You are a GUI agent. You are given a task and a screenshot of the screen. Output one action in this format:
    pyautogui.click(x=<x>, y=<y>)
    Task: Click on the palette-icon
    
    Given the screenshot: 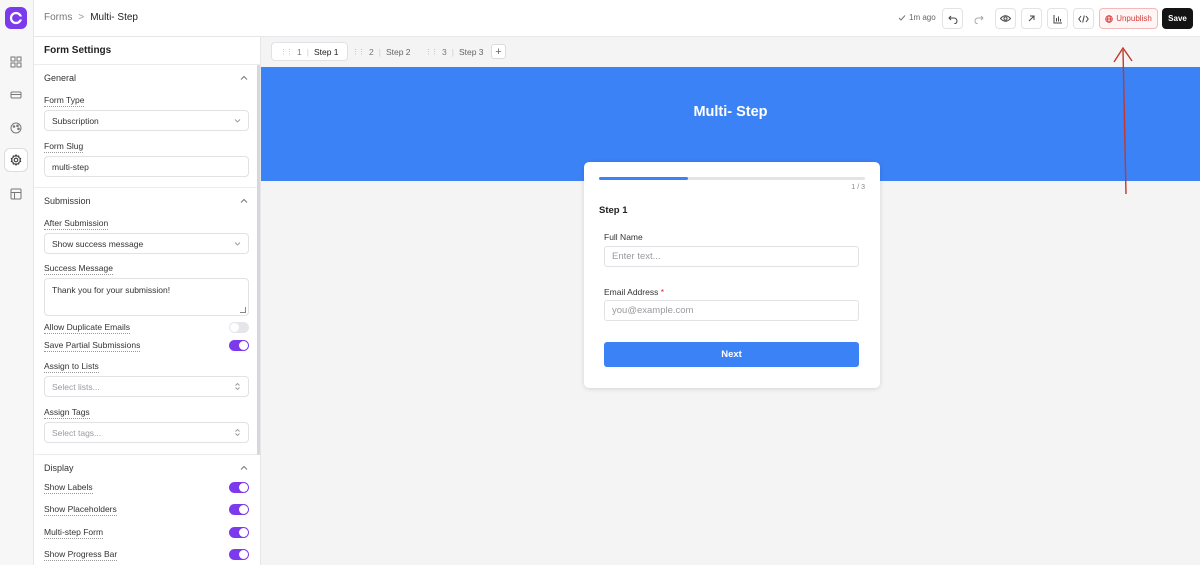 What is the action you would take?
    pyautogui.click(x=16, y=128)
    